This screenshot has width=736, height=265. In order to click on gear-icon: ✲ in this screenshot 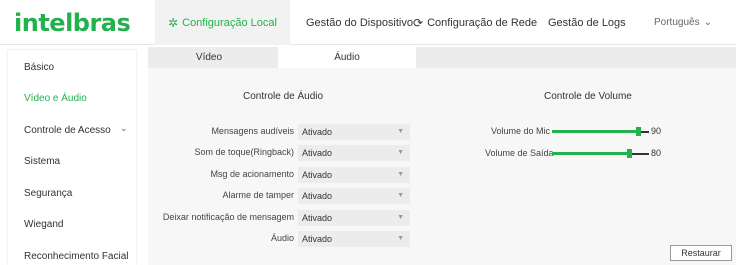, I will do `click(173, 22)`.